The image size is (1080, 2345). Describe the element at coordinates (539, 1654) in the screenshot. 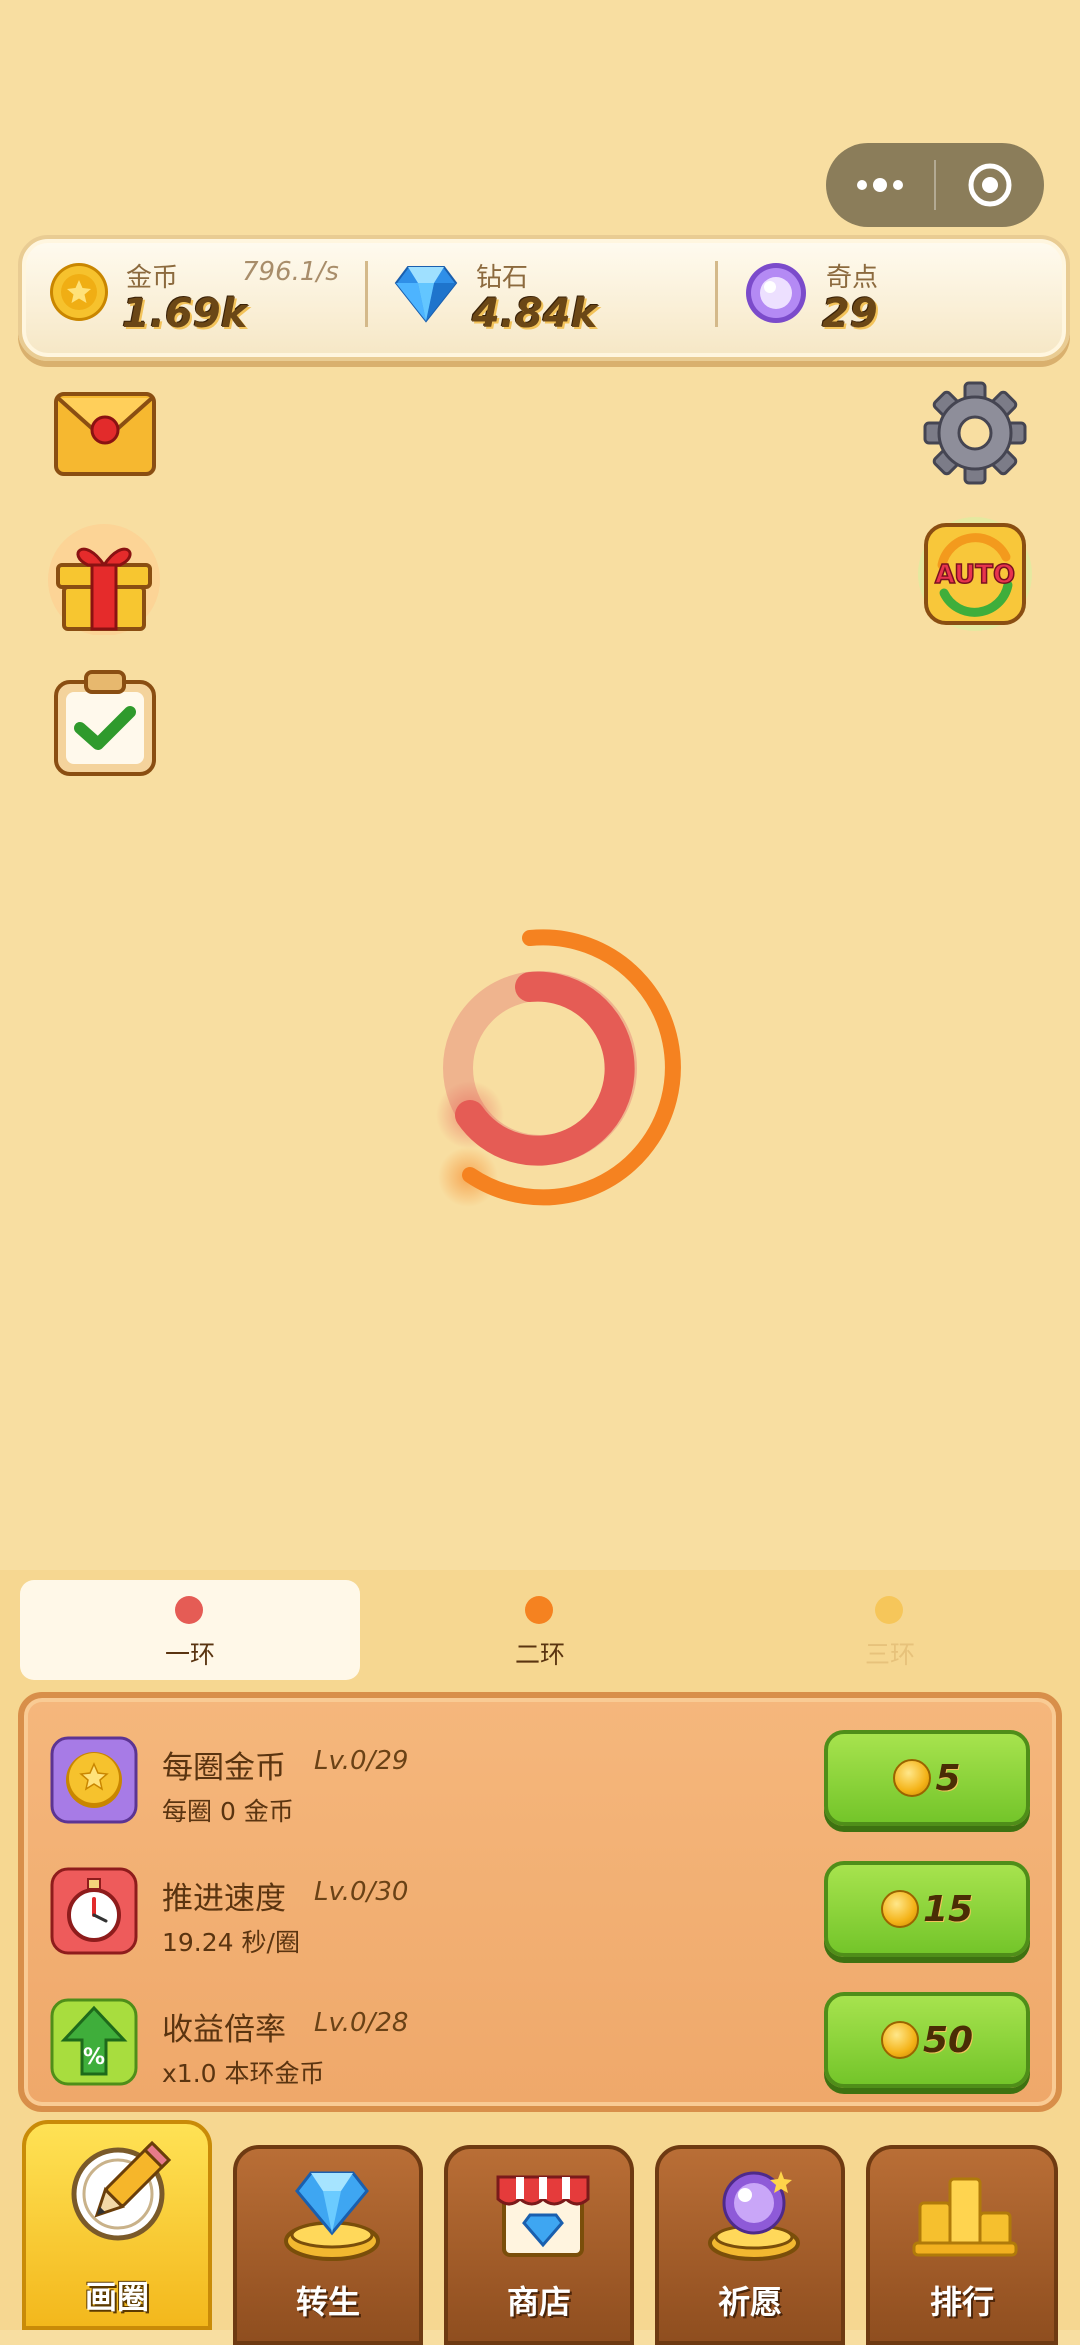

I see `tab-ring-2-label: 二环` at that location.